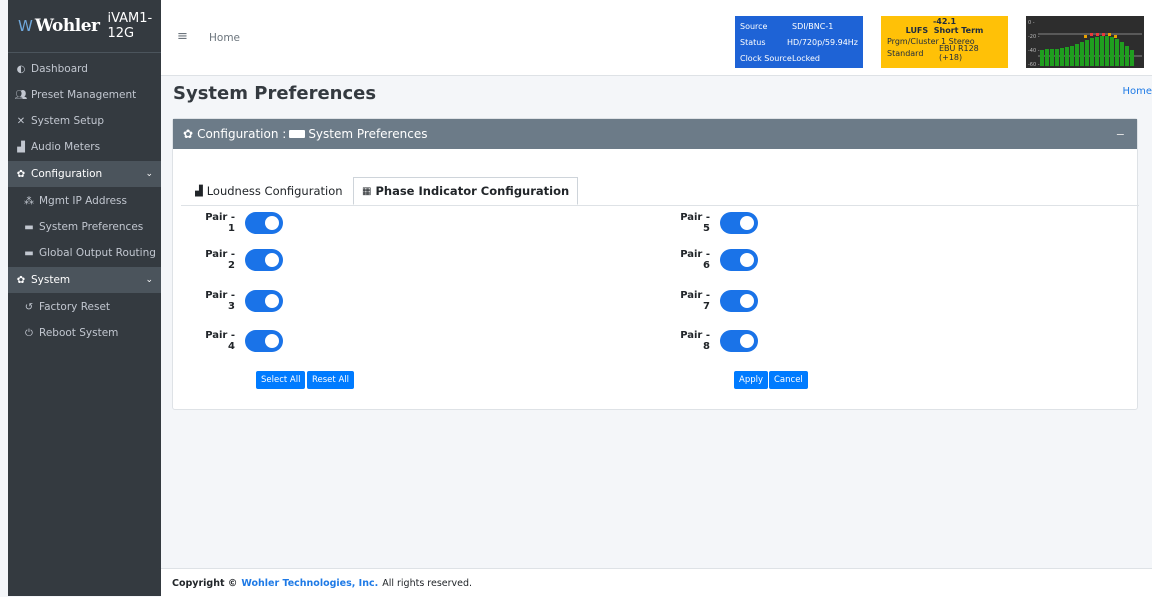  I want to click on keyboard-icon, so click(297, 134).